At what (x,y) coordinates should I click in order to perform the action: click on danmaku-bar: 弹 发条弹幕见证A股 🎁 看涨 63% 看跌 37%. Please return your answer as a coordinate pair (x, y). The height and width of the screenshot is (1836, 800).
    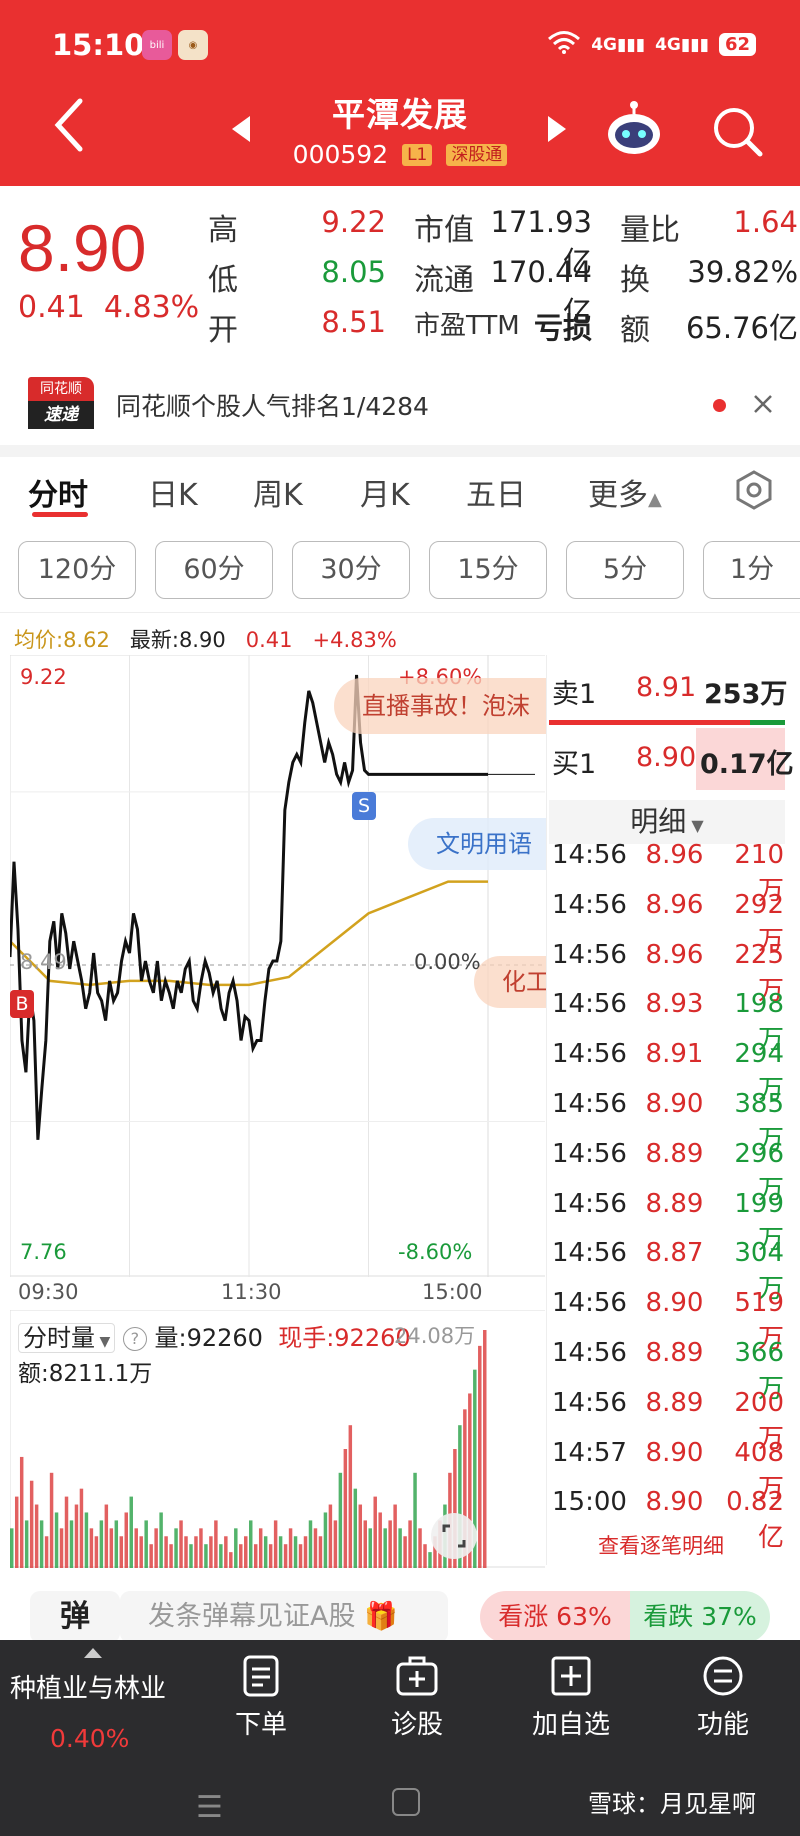
    Looking at the image, I should click on (400, 1615).